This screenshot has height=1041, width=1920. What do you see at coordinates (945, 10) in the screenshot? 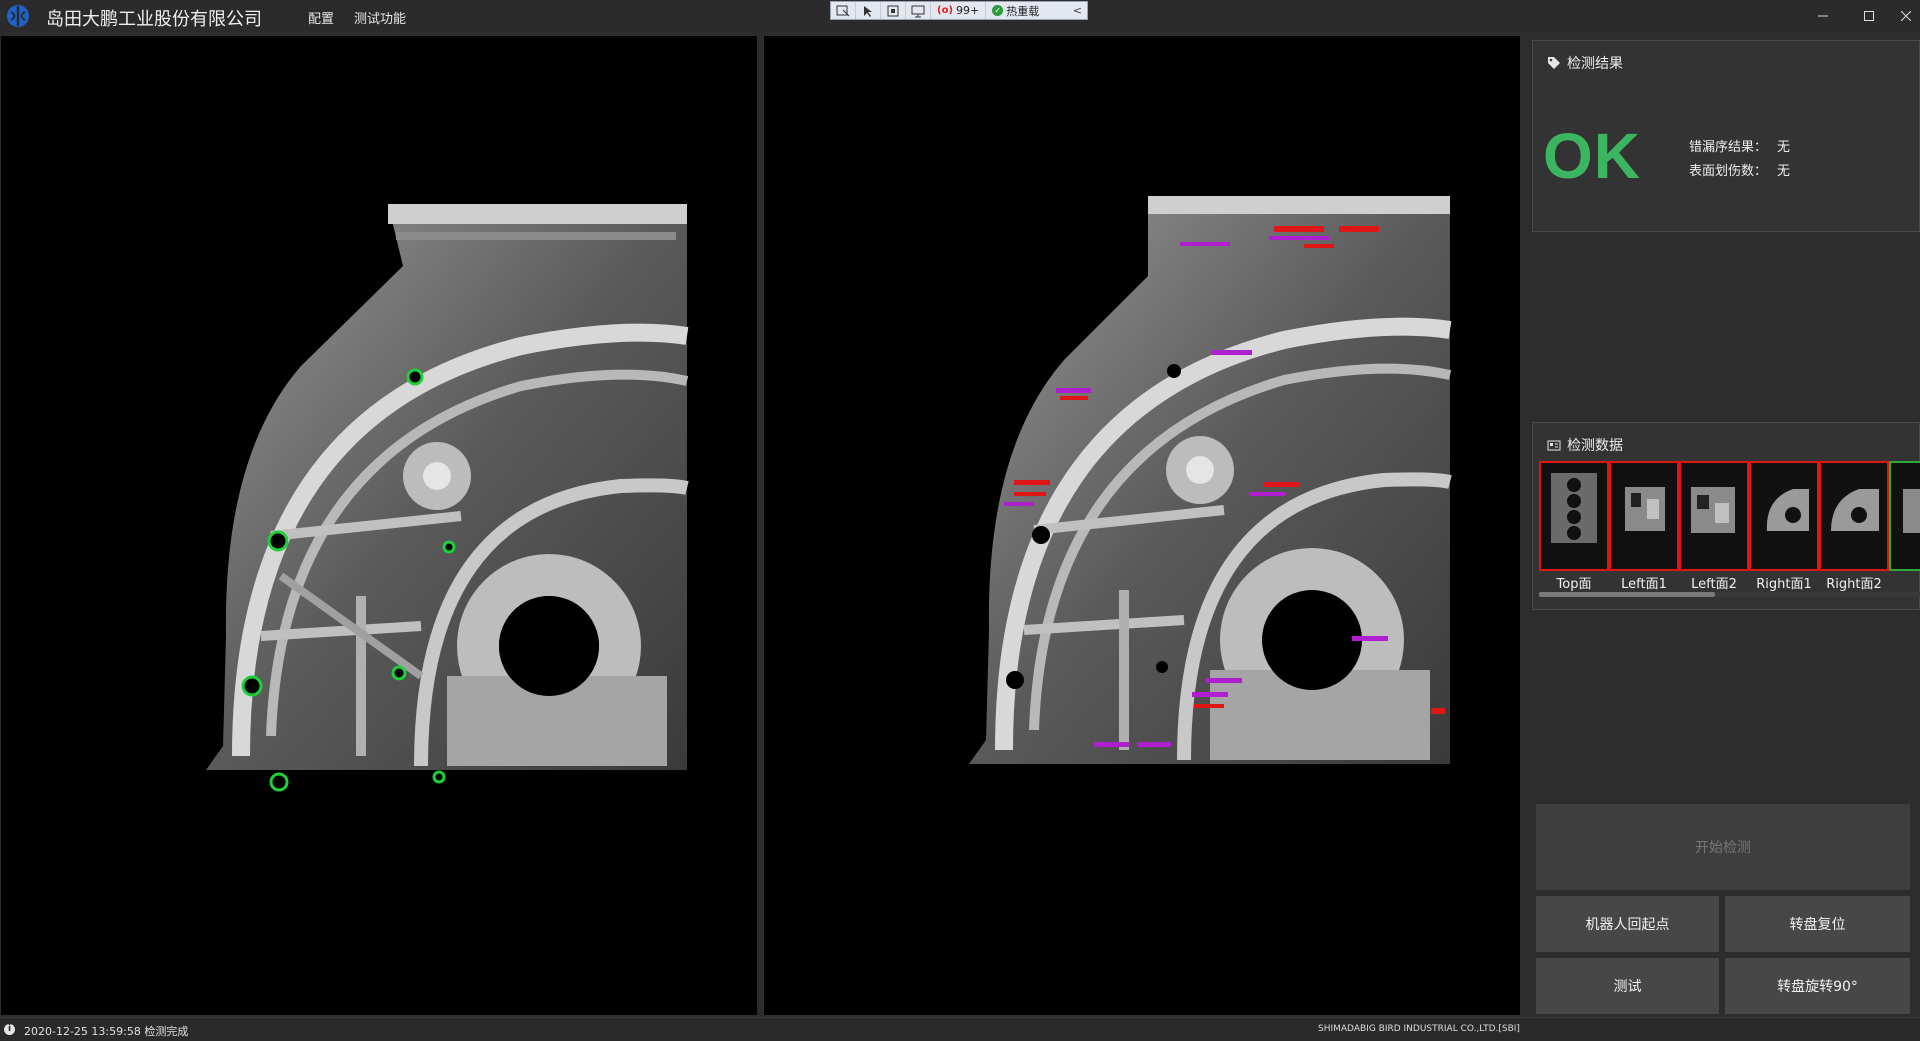
I see `error-dot-icon: (o)` at bounding box center [945, 10].